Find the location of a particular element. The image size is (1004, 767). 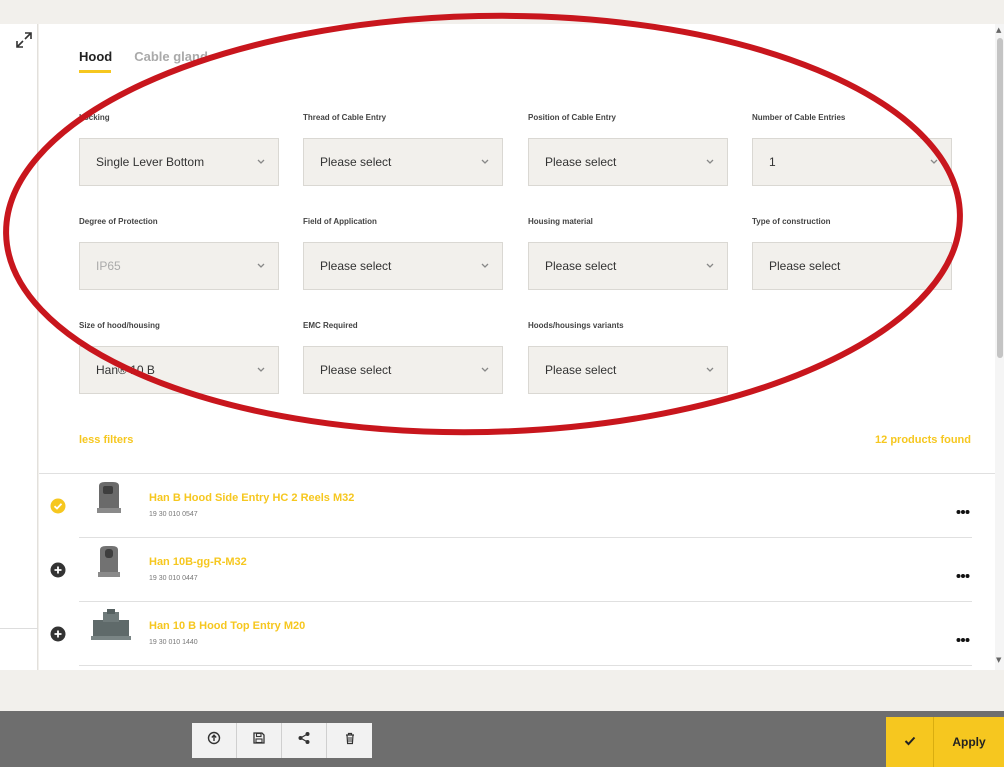

filter-label-thread: Thread of Cable Entry is located at coordinates (345, 117).